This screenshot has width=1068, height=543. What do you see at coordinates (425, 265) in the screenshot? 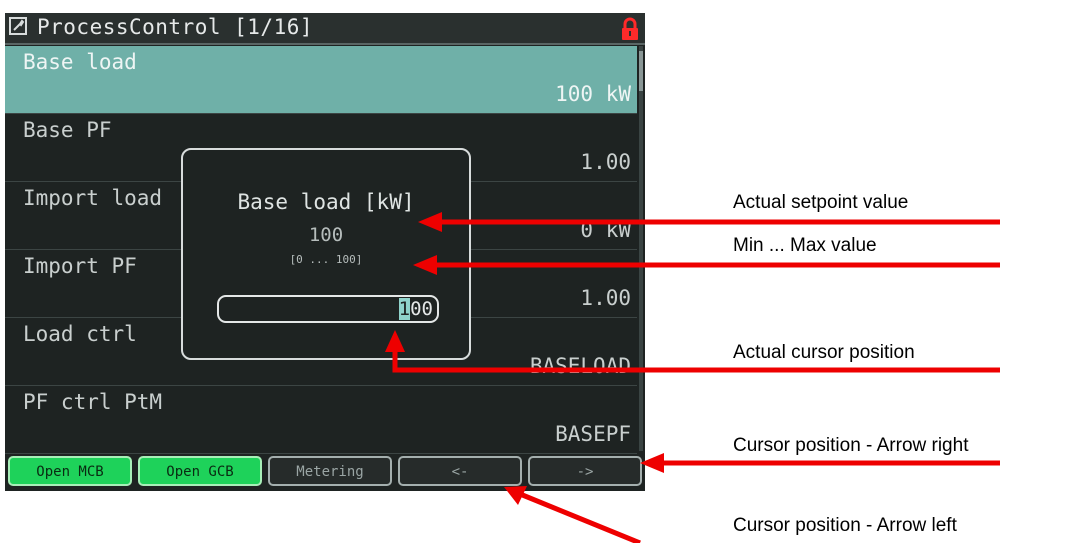
I see `arrowhead-minmax` at bounding box center [425, 265].